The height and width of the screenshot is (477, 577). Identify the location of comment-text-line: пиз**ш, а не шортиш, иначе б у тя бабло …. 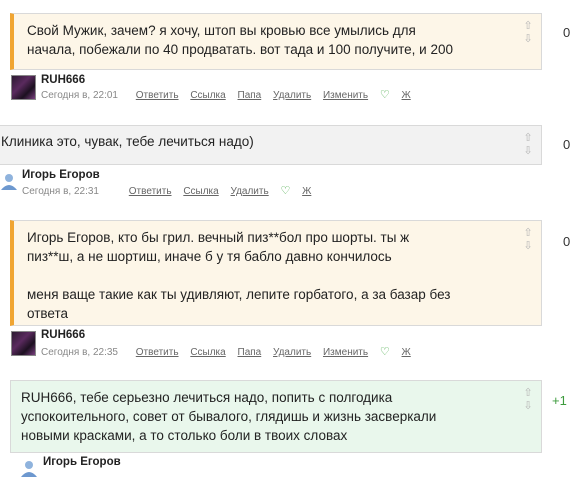
(209, 256).